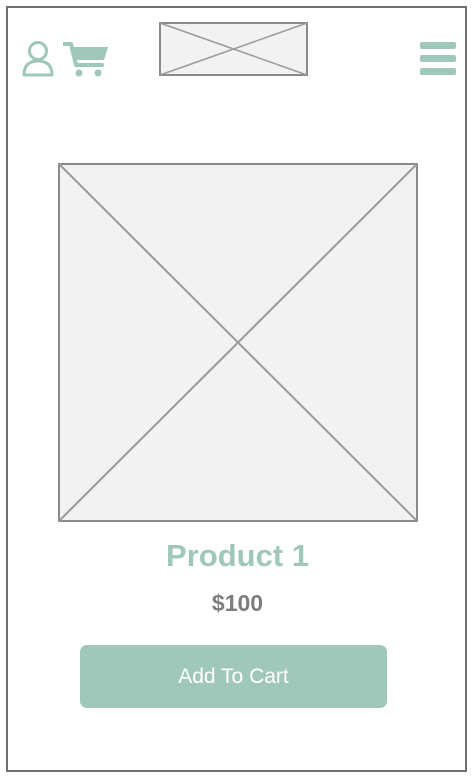 The image size is (475, 781). Describe the element at coordinates (233, 676) in the screenshot. I see `add-to-cart-button: Add To Cart` at that location.